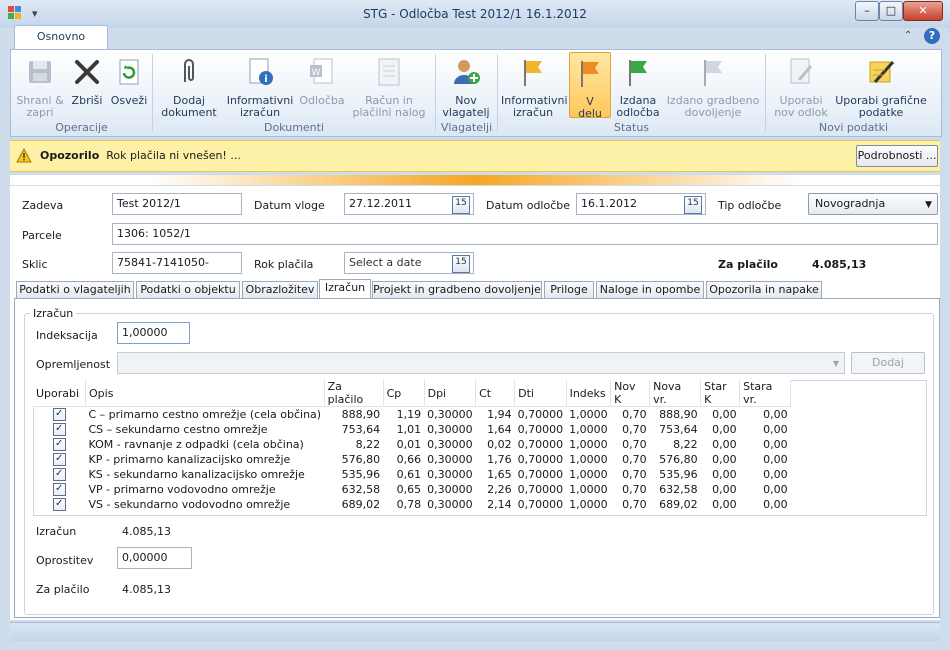  Describe the element at coordinates (908, 35) in the screenshot. I see `ribbon-collapse-icon: ⌃` at that location.